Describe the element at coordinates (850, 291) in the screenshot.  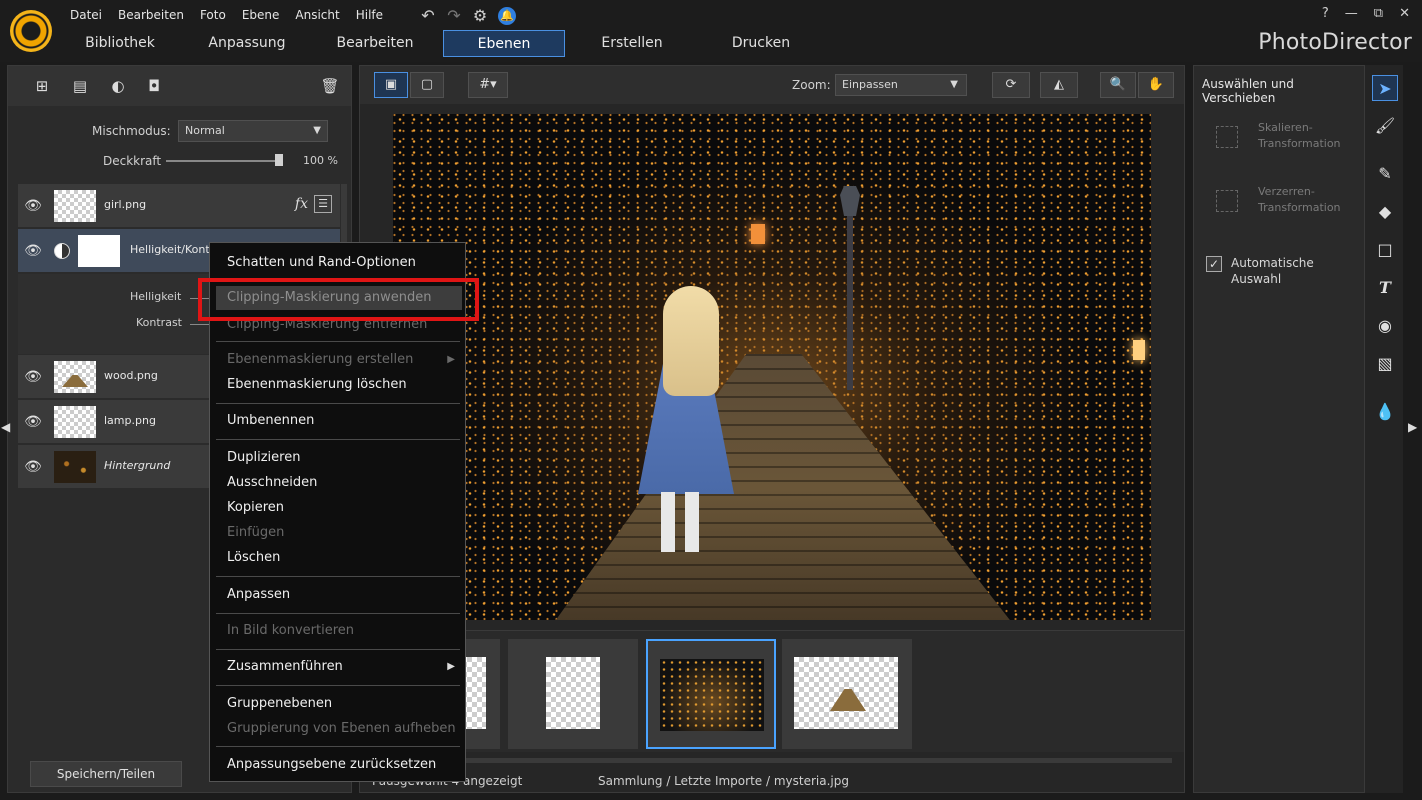
I see `lamp-post` at that location.